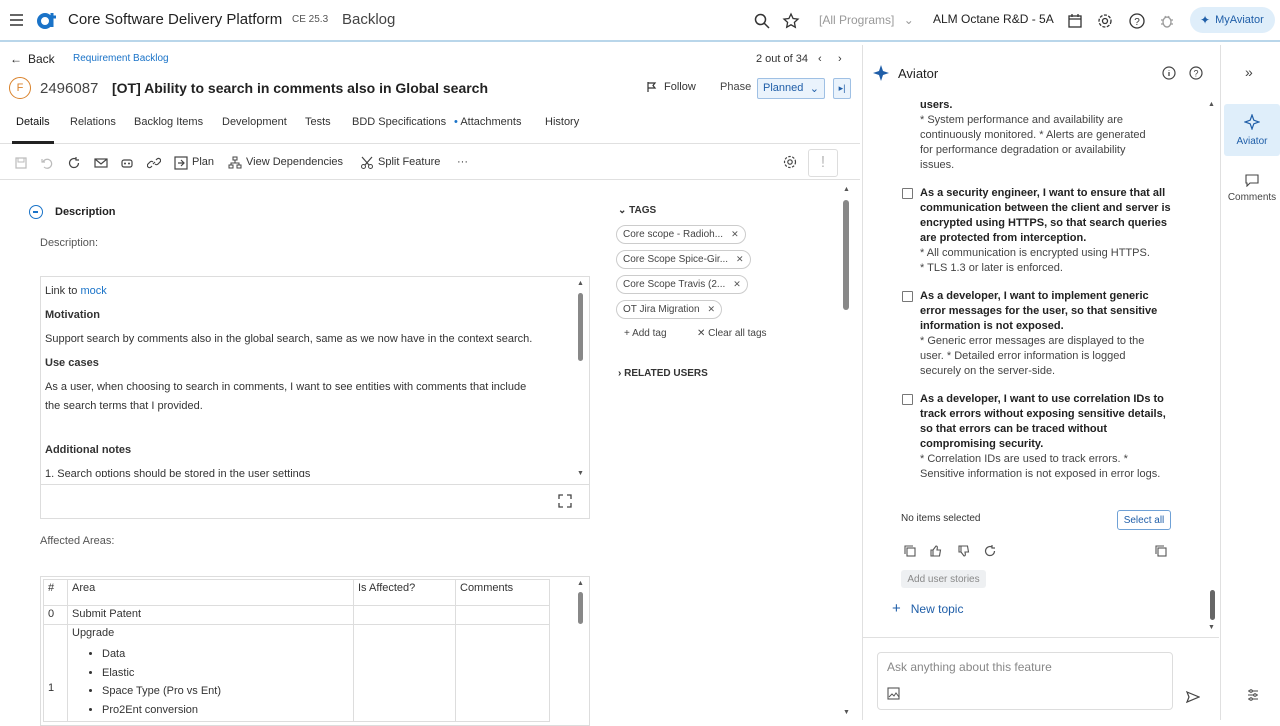 The image size is (1280, 726). I want to click on tab-attachments: • Attachments, so click(487, 122).